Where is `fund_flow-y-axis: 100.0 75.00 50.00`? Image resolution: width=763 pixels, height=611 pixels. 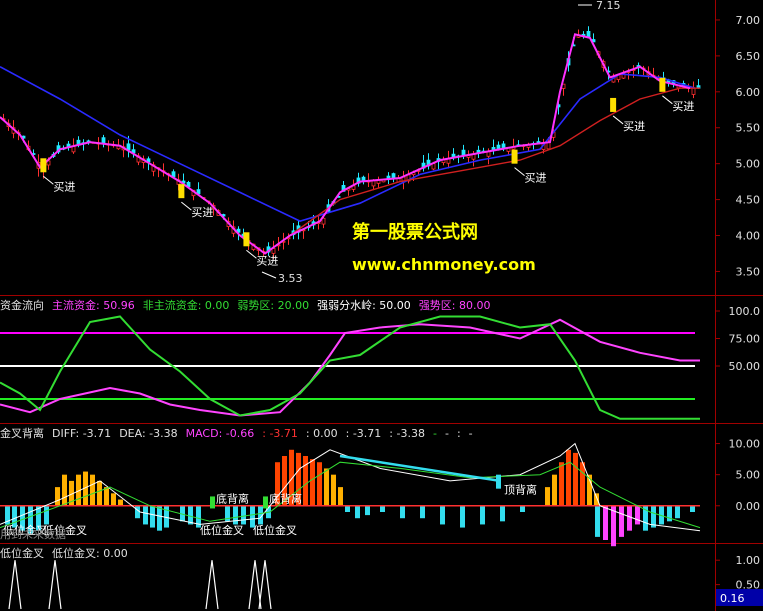 fund_flow-y-axis: 100.0 75.00 50.00 is located at coordinates (737, 339).